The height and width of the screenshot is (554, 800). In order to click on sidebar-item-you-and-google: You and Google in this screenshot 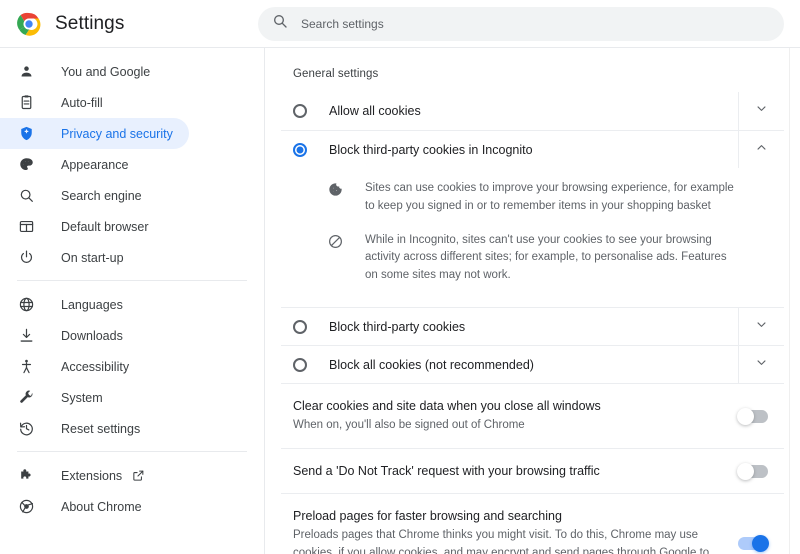, I will do `click(94, 71)`.